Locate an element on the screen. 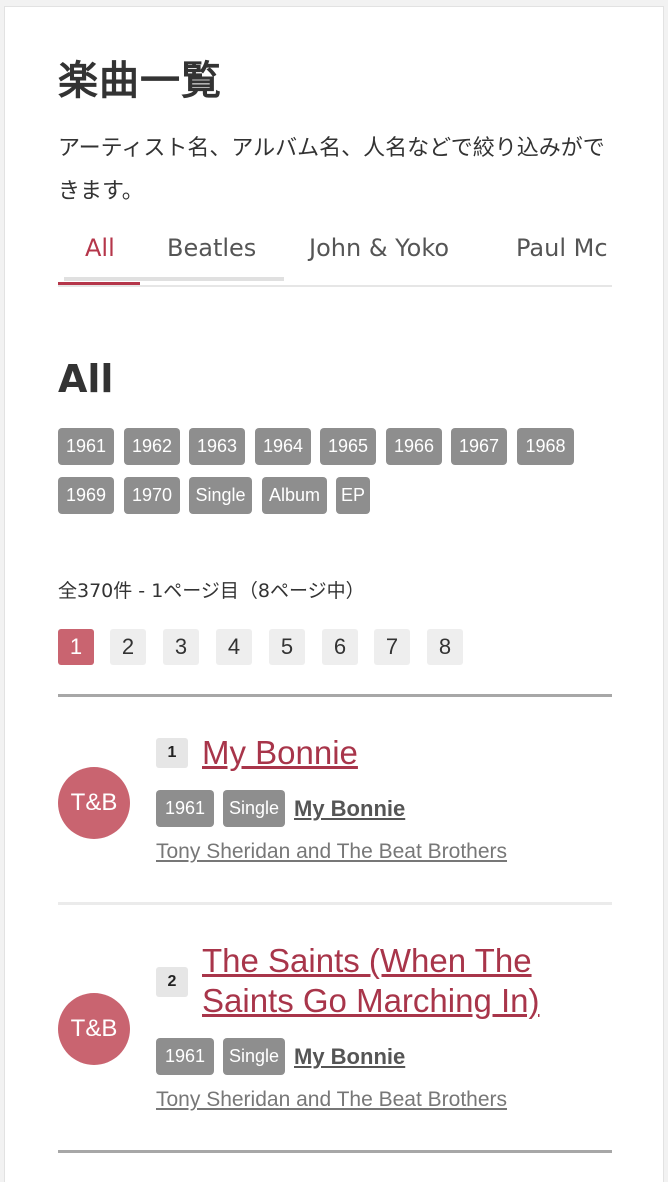  filter-tag-1970: 1970 is located at coordinates (152, 495).